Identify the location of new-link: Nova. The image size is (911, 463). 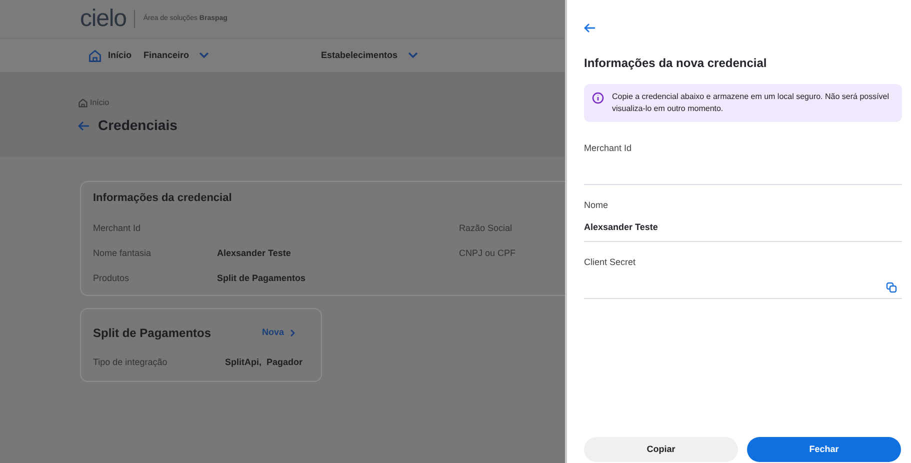
(279, 333).